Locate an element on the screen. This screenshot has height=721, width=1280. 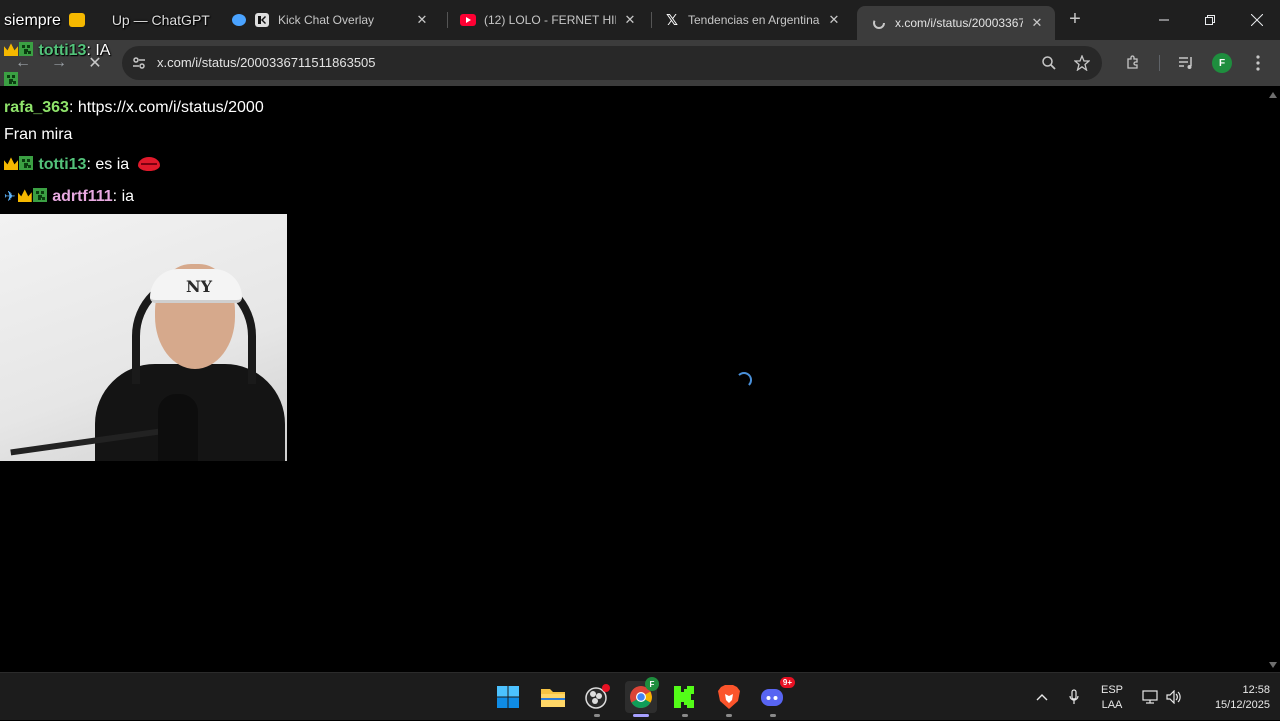
taskbar-discord: 9+ is located at coordinates (776, 697).